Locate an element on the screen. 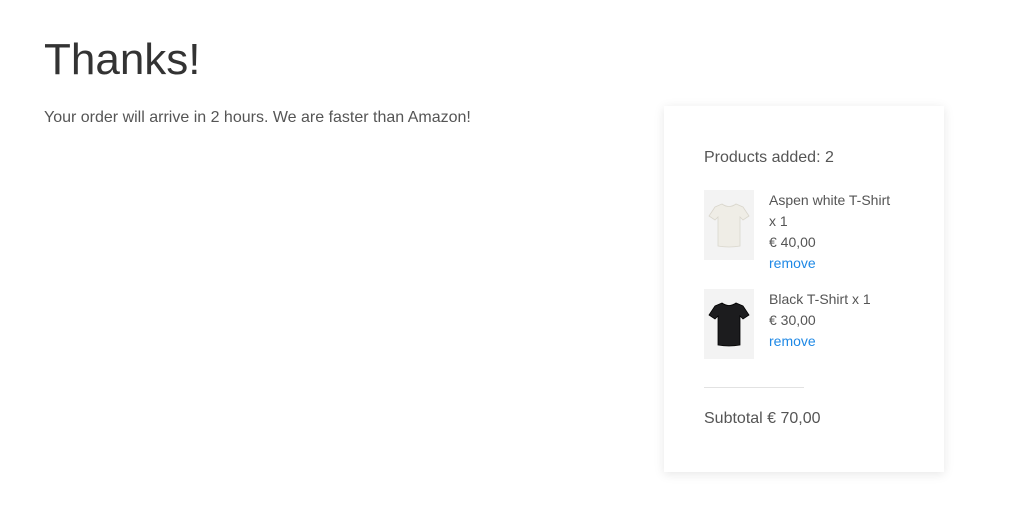 The image size is (1024, 522). product-price: € 30,00 is located at coordinates (792, 320).